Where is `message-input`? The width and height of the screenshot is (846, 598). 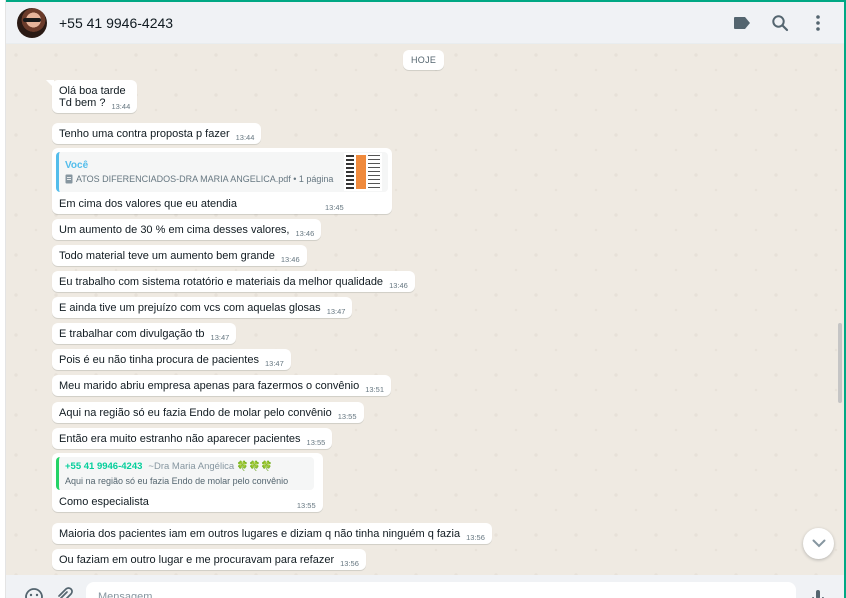
message-input is located at coordinates (441, 590).